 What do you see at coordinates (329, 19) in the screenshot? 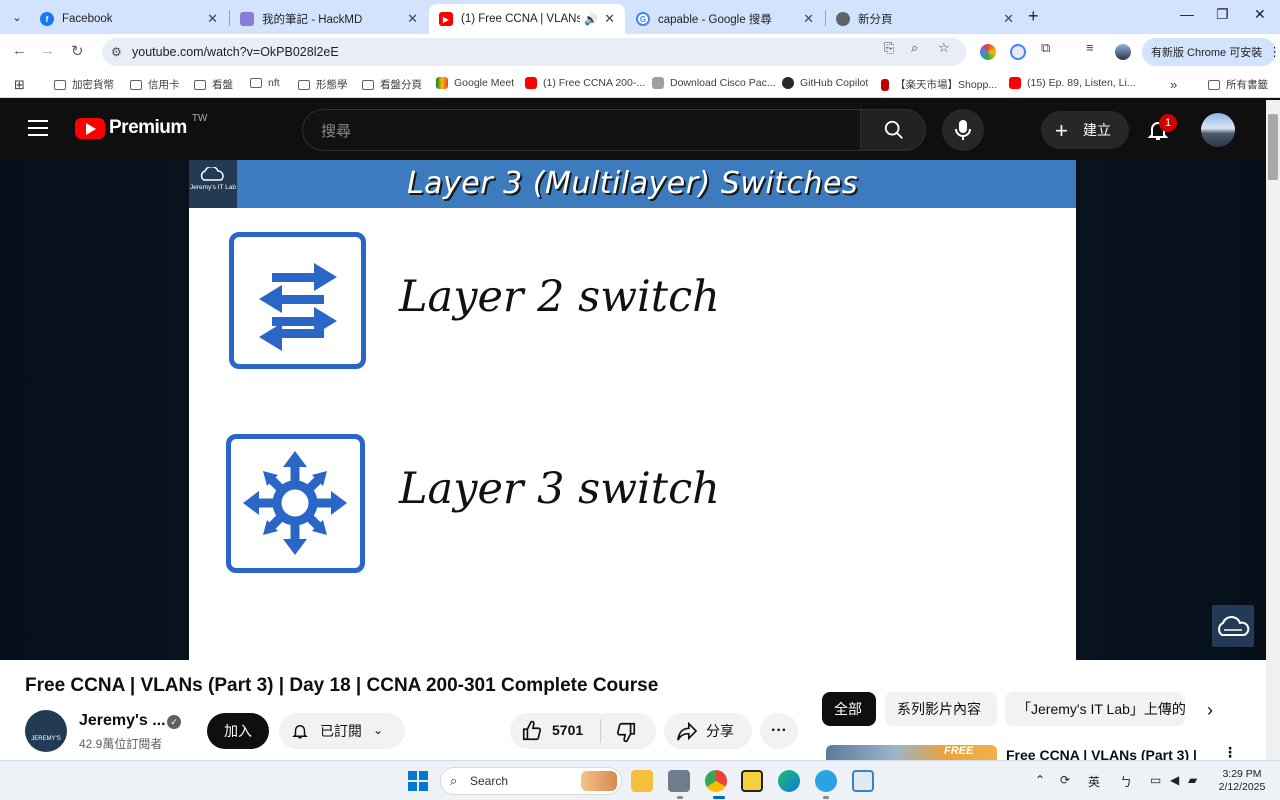
I see `tab-hackmd: 我的筆記 - HackMD ✕` at bounding box center [329, 19].